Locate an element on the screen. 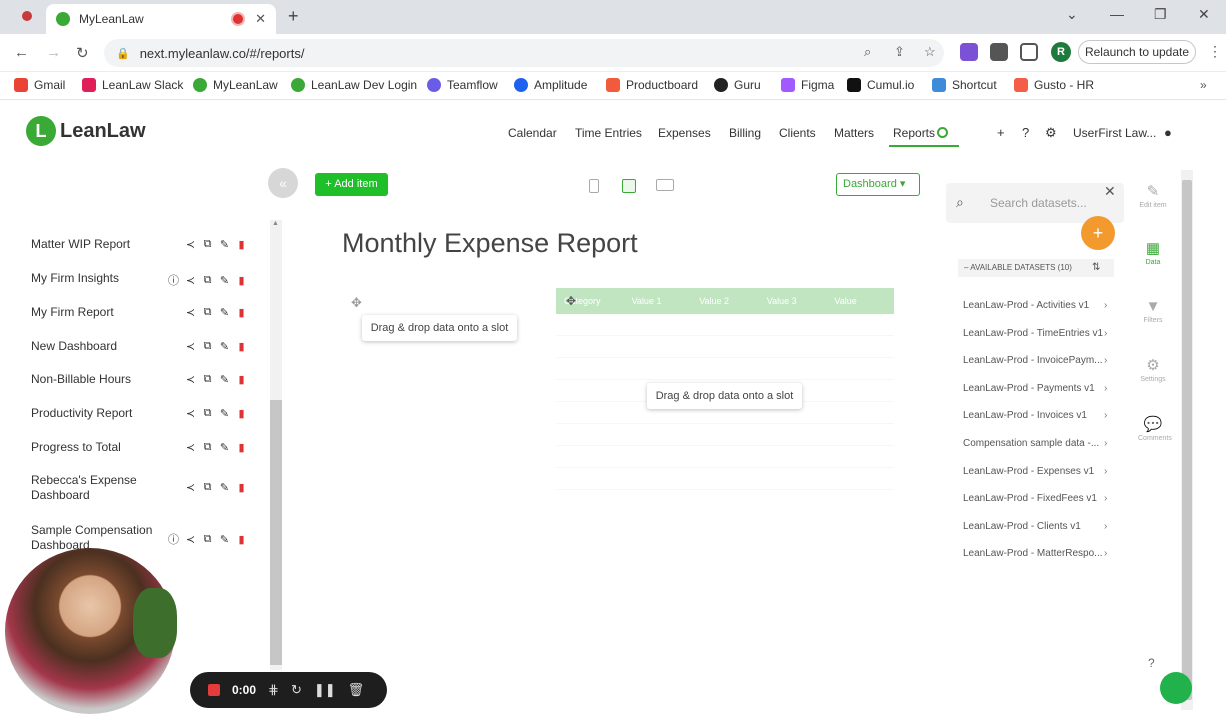  nav-time-entries: Time Entries is located at coordinates (608, 133).